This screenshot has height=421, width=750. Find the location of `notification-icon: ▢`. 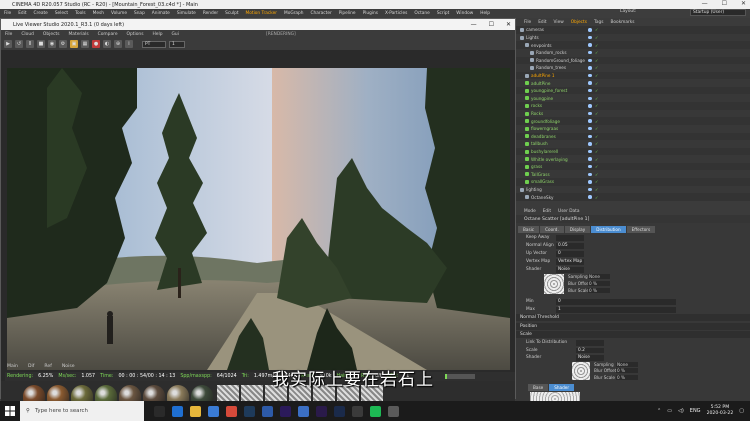

notification-icon: ▢ is located at coordinates (741, 411).